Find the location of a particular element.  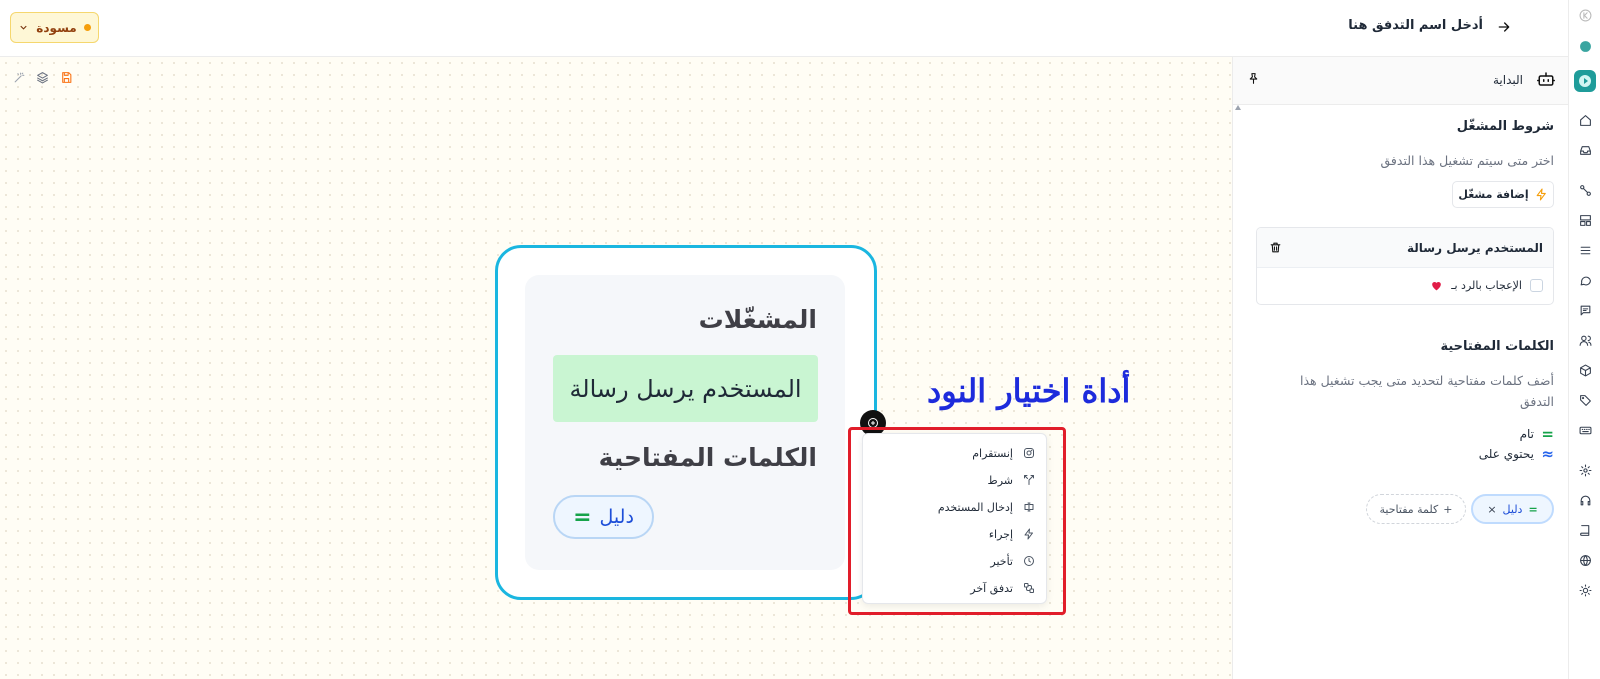

match-contains-option: ≈ يحتوي على is located at coordinates (1516, 454).